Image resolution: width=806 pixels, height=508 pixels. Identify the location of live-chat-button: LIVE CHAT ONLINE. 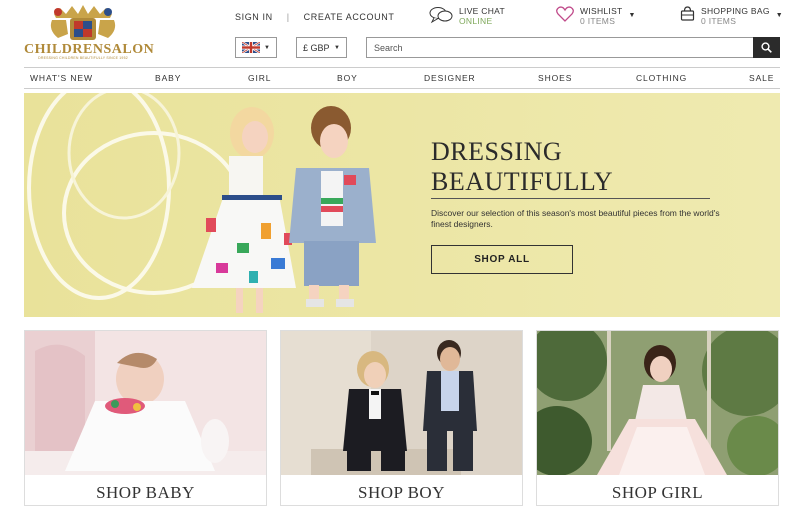
(467, 16).